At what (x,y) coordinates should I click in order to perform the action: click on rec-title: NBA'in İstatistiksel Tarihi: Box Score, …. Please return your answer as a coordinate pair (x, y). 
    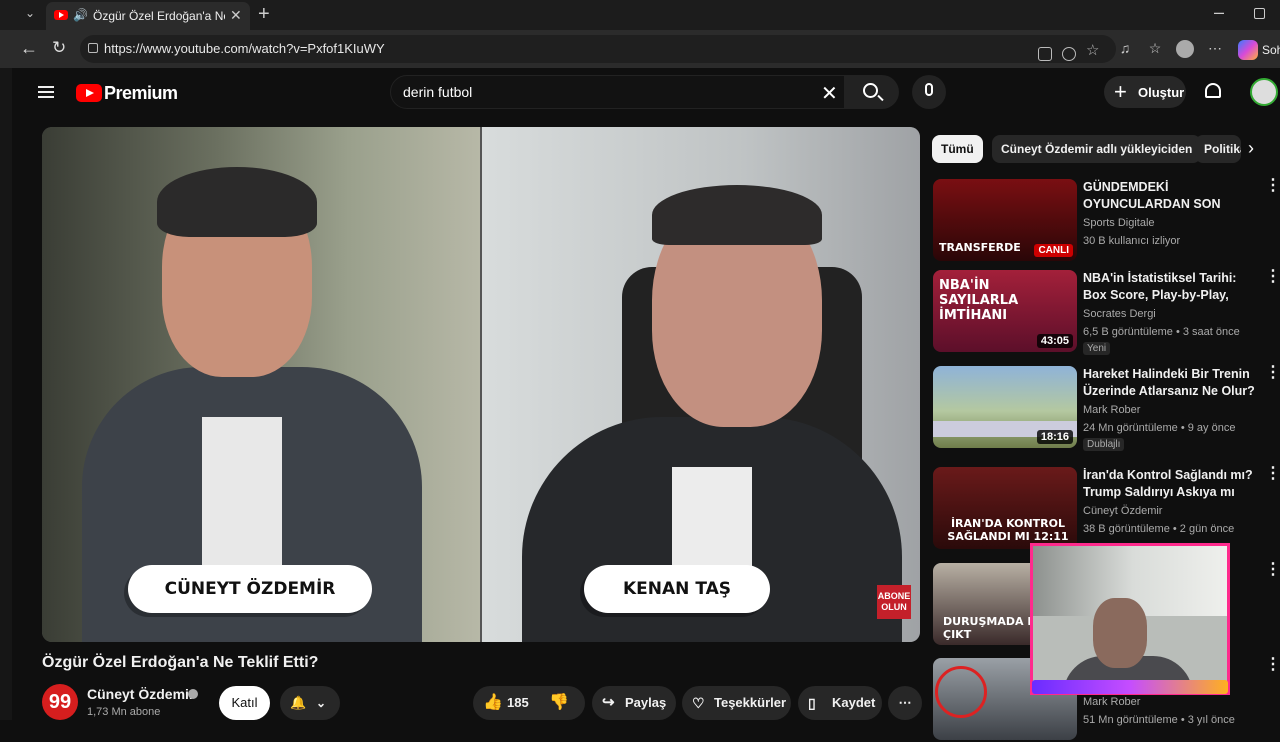
    Looking at the image, I should click on (1171, 288).